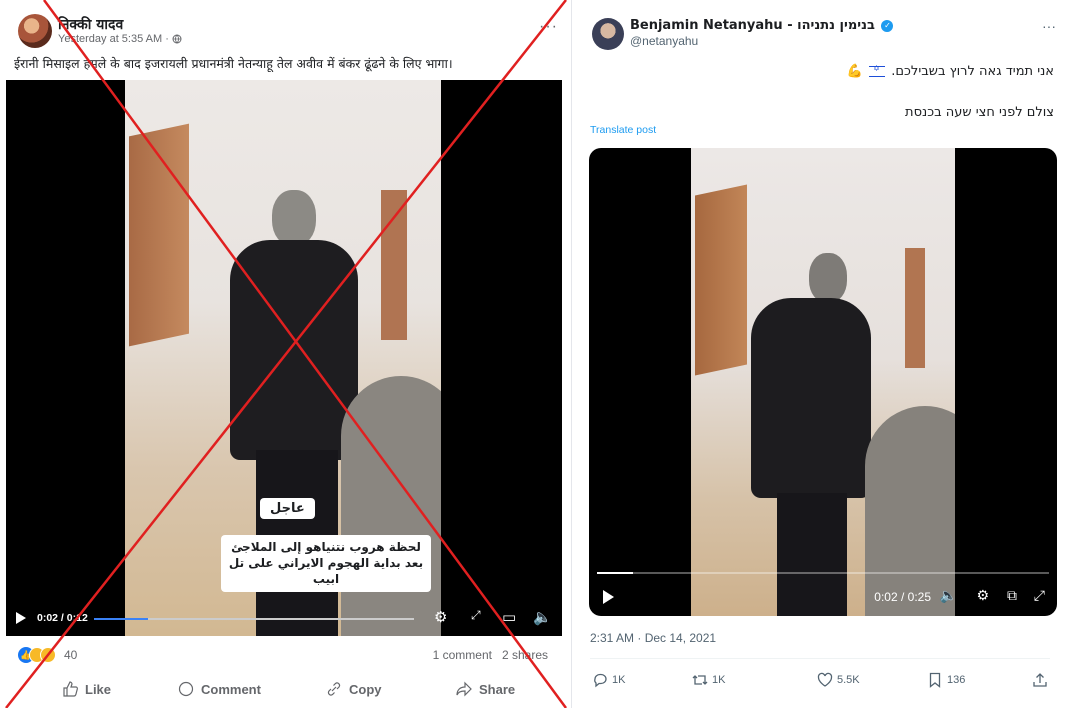  Describe the element at coordinates (600, 680) in the screenshot. I see `reply-icon` at that location.